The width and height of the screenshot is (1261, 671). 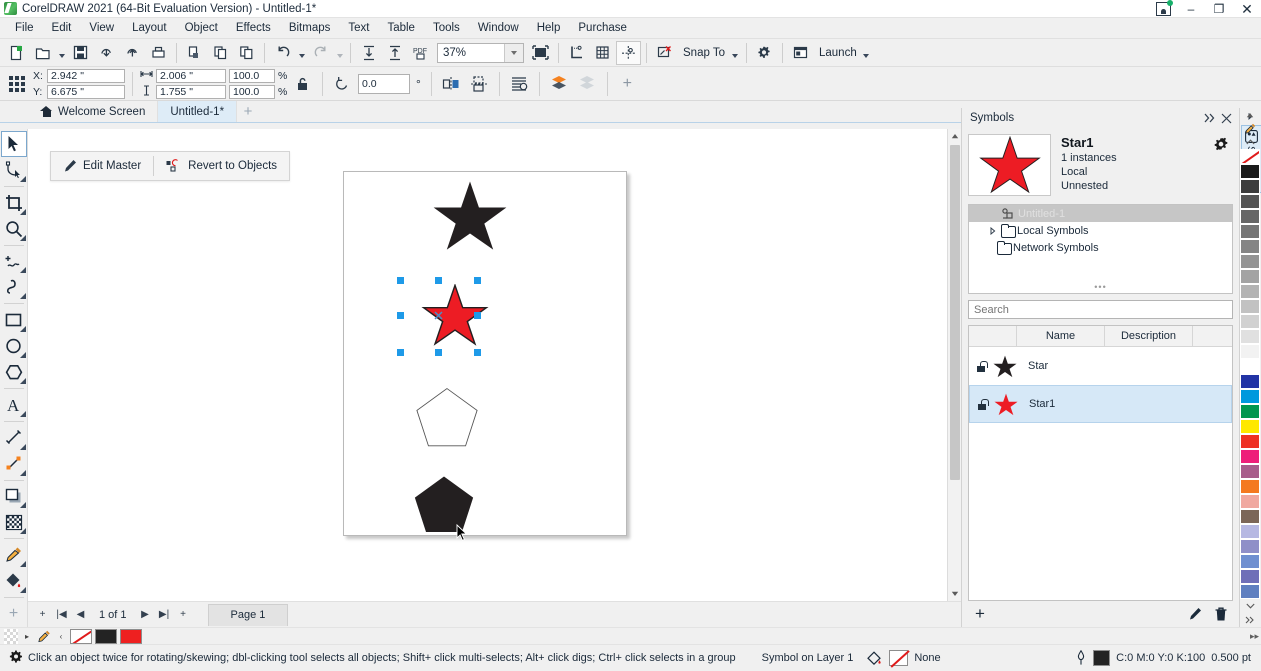 What do you see at coordinates (14, 405) in the screenshot?
I see `text-tool: A` at bounding box center [14, 405].